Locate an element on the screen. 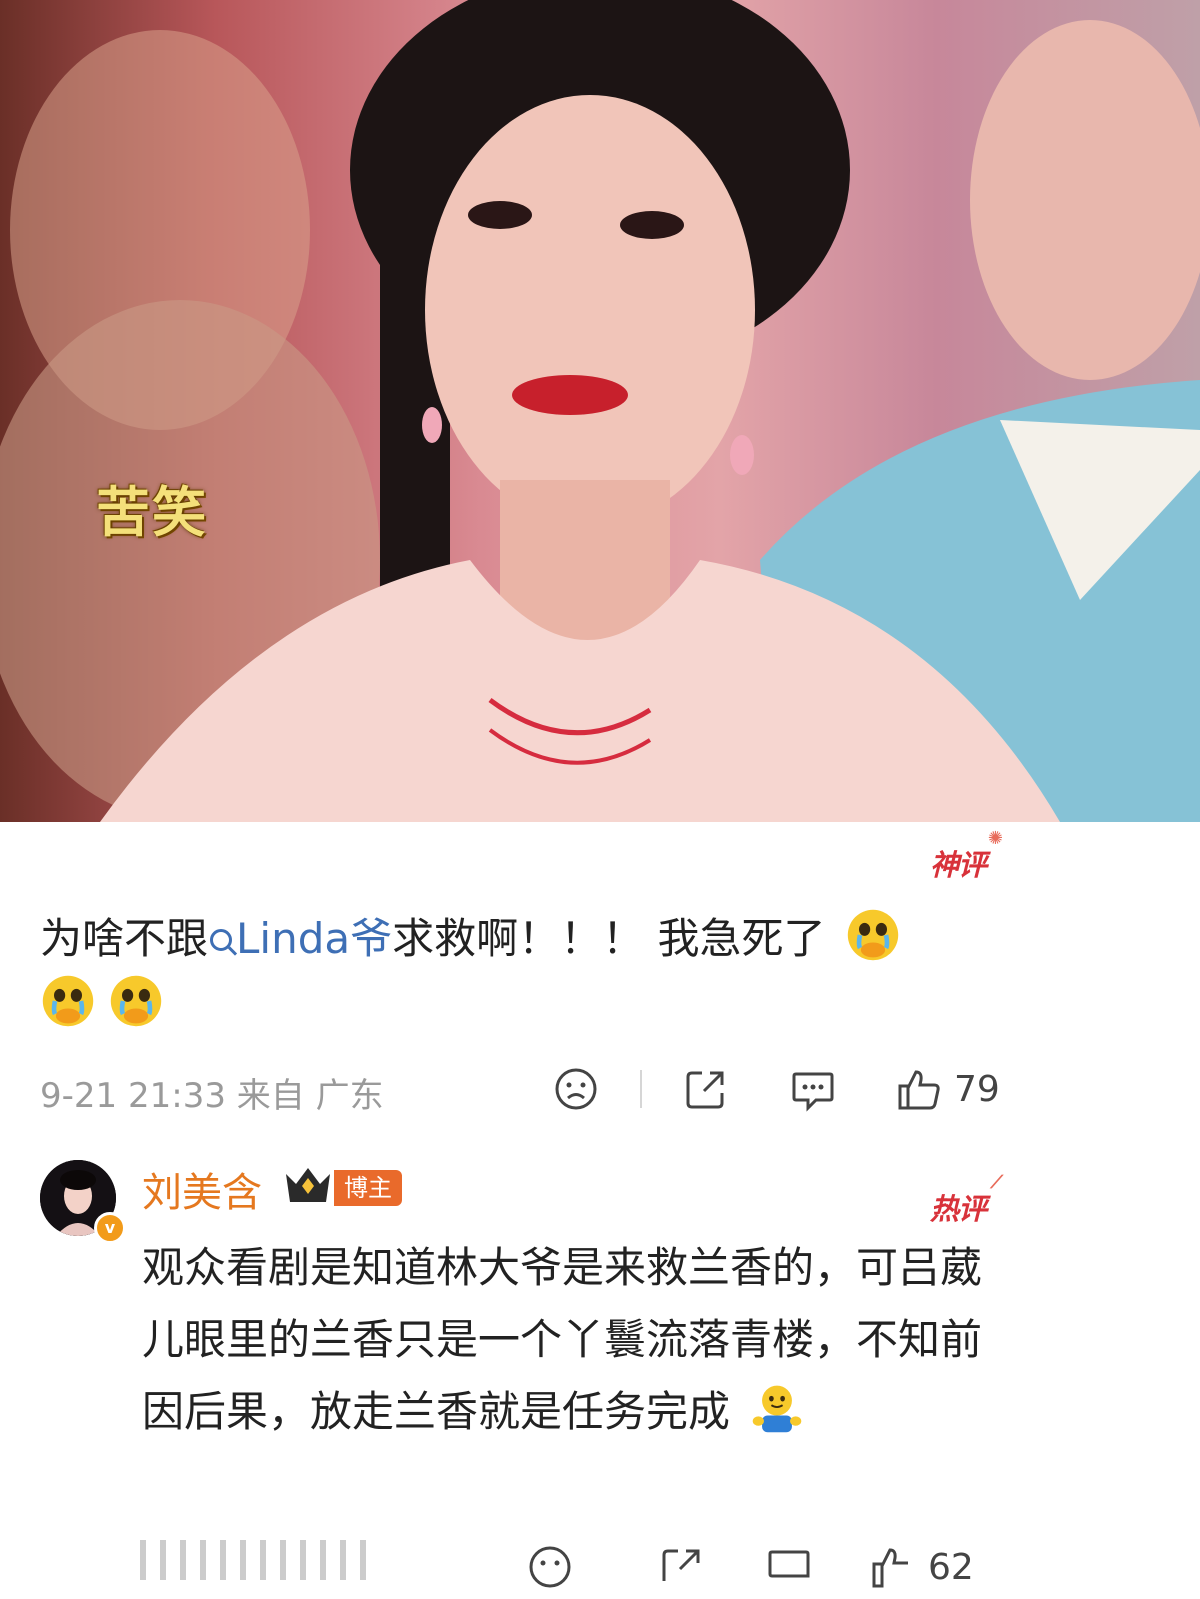 The width and height of the screenshot is (1200, 1599). divider is located at coordinates (641, 1089).